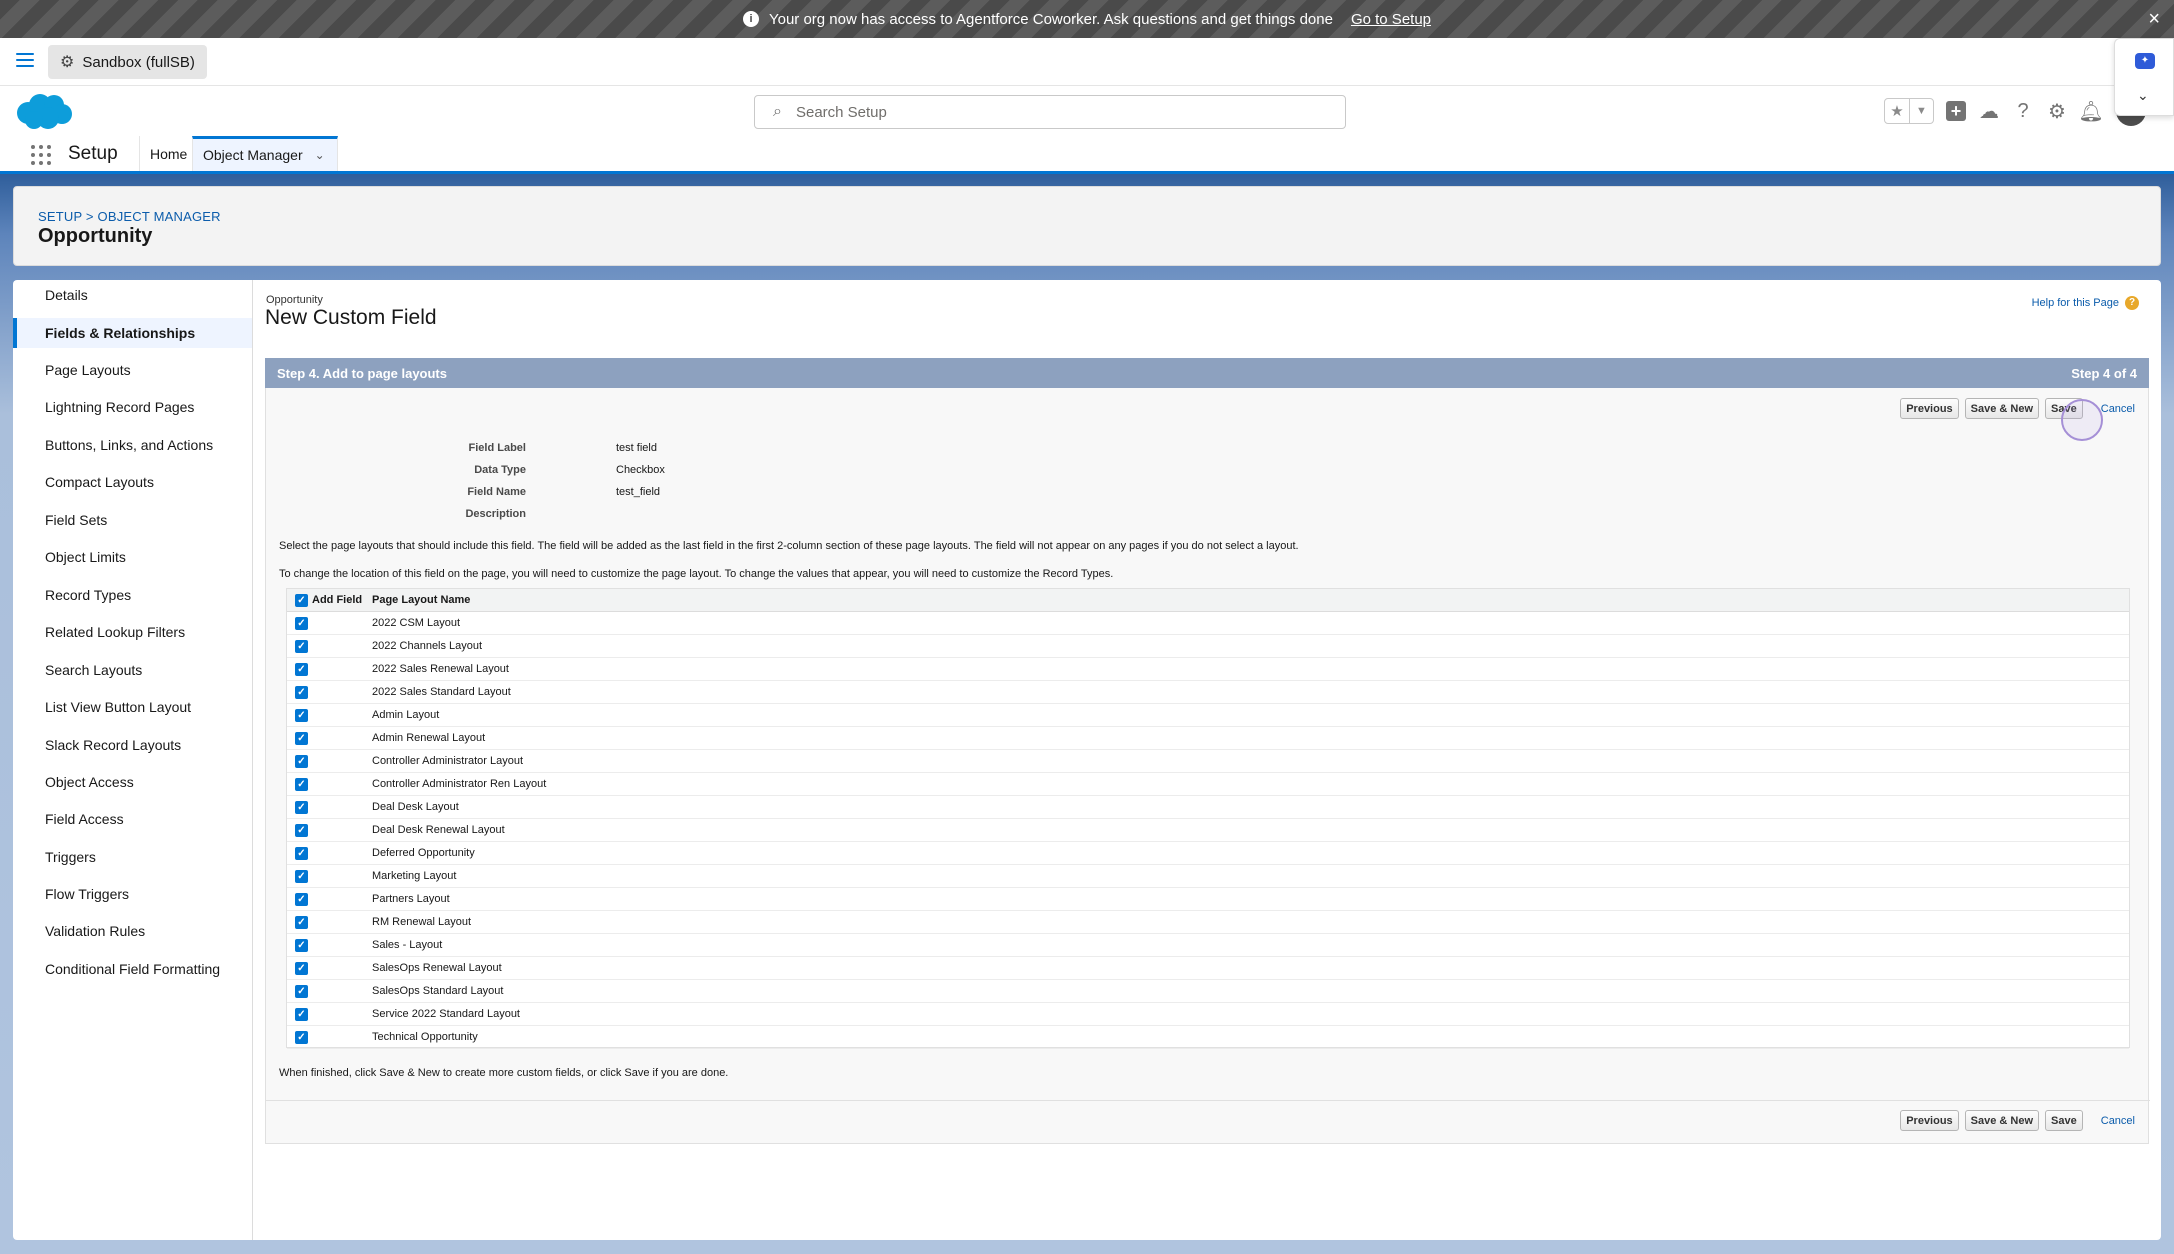 This screenshot has width=2174, height=1254. I want to click on table-row: ✓ Deal Desk Layout, so click(1208, 807).